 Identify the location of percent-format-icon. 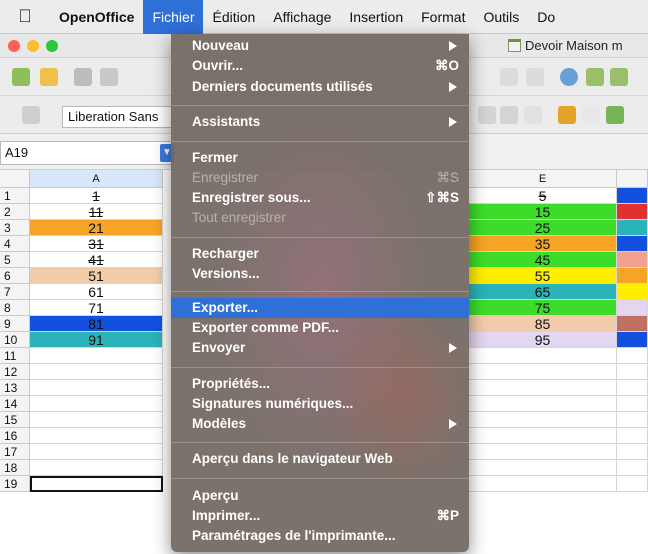
(591, 115).